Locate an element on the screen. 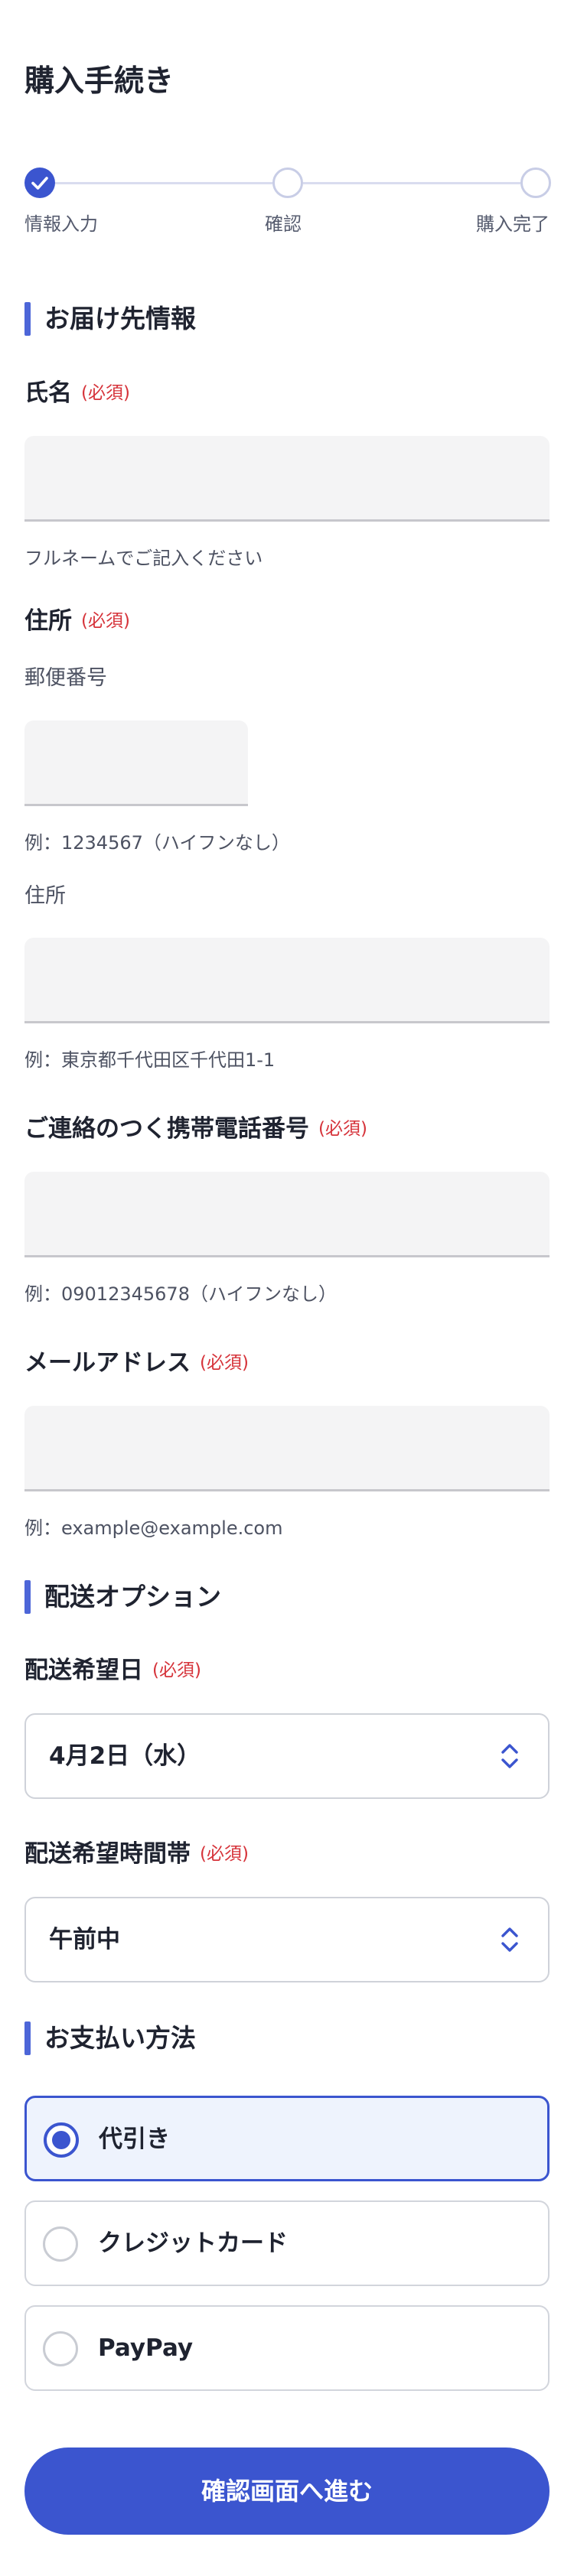  step-3-circle-icon is located at coordinates (535, 183).